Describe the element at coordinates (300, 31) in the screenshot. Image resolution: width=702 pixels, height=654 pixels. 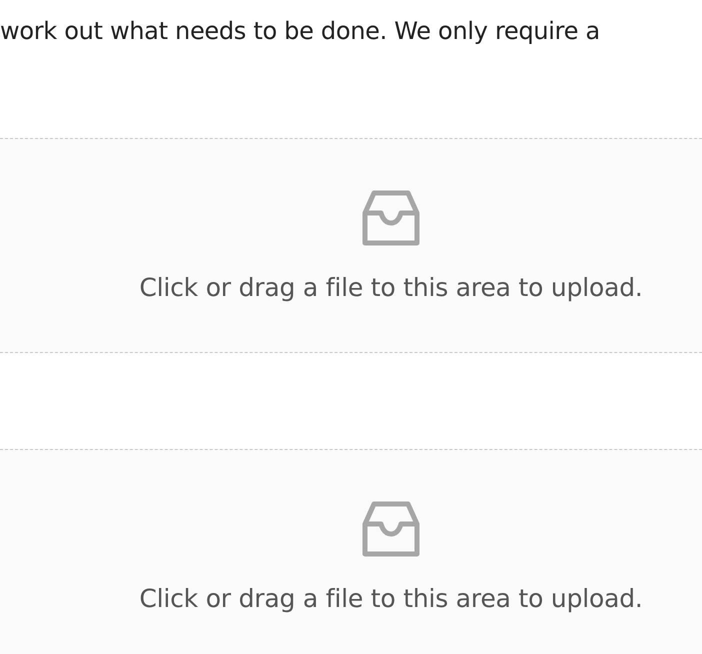
I see `intro-text: work out what needs to be done. We only require a` at that location.